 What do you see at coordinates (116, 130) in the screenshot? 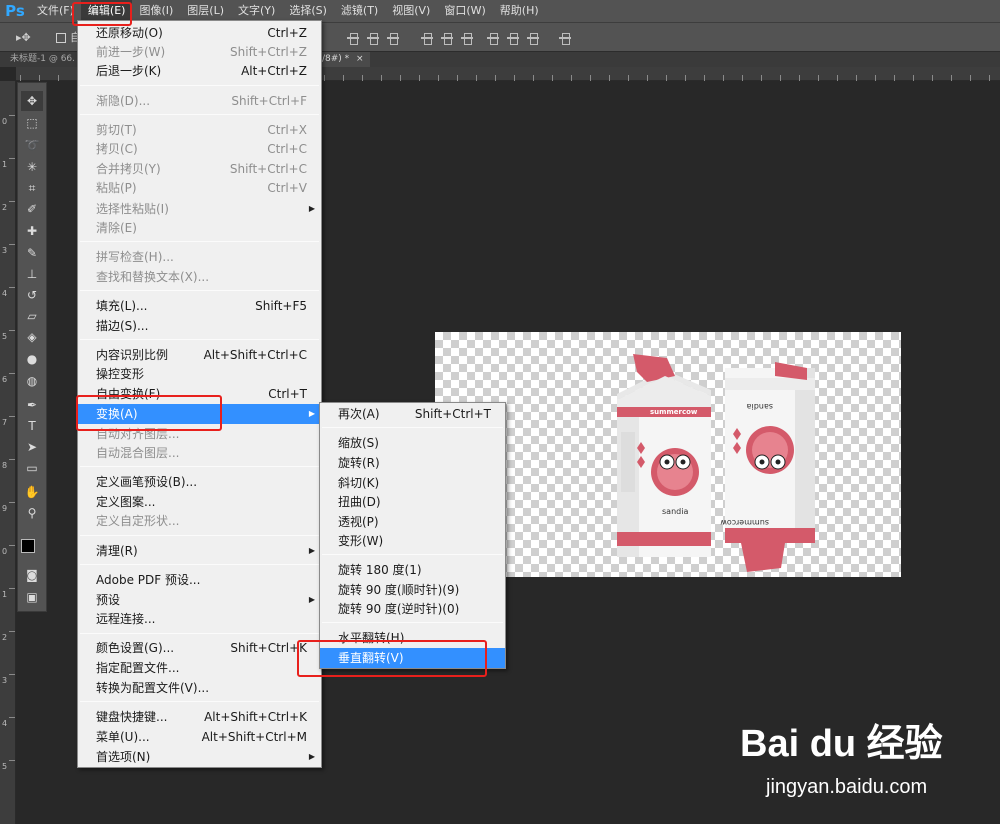
I see `menu-item-cut-label: 剪切(T)` at bounding box center [116, 130].